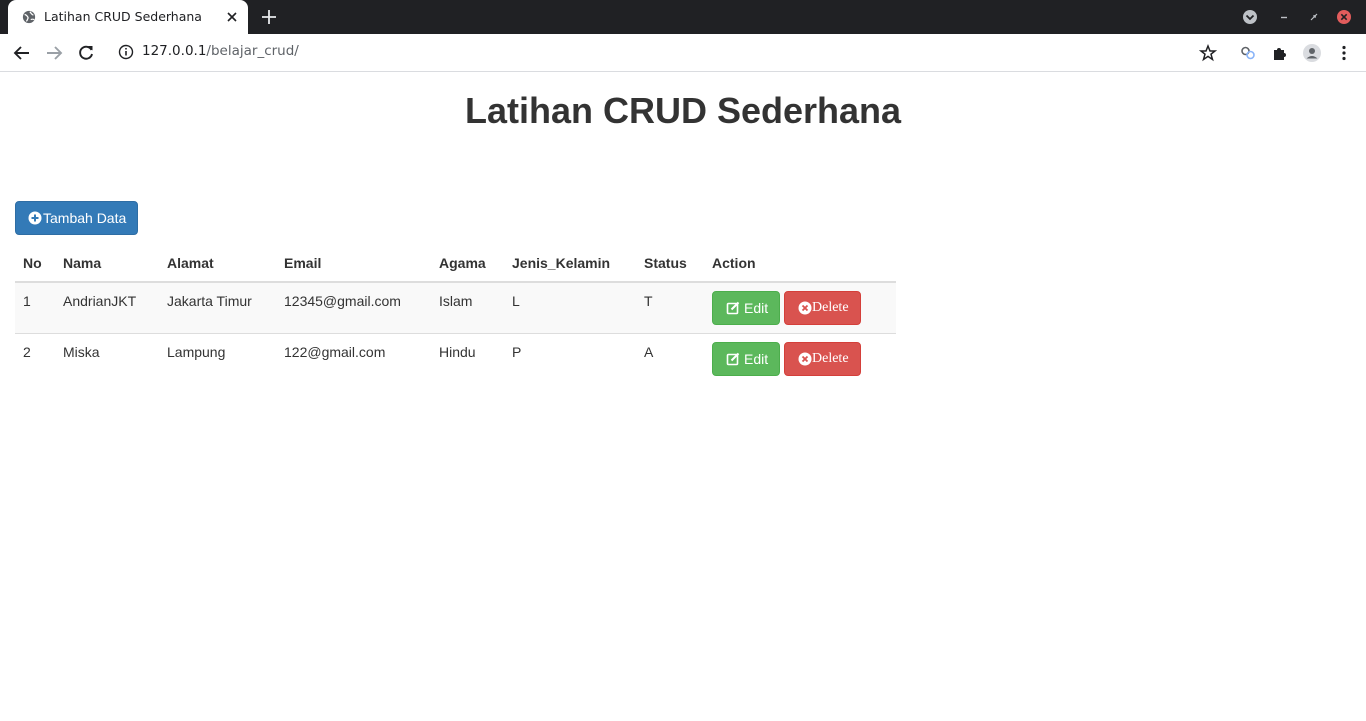 The height and width of the screenshot is (721, 1366). Describe the element at coordinates (1284, 17) in the screenshot. I see `minimize-icon` at that location.